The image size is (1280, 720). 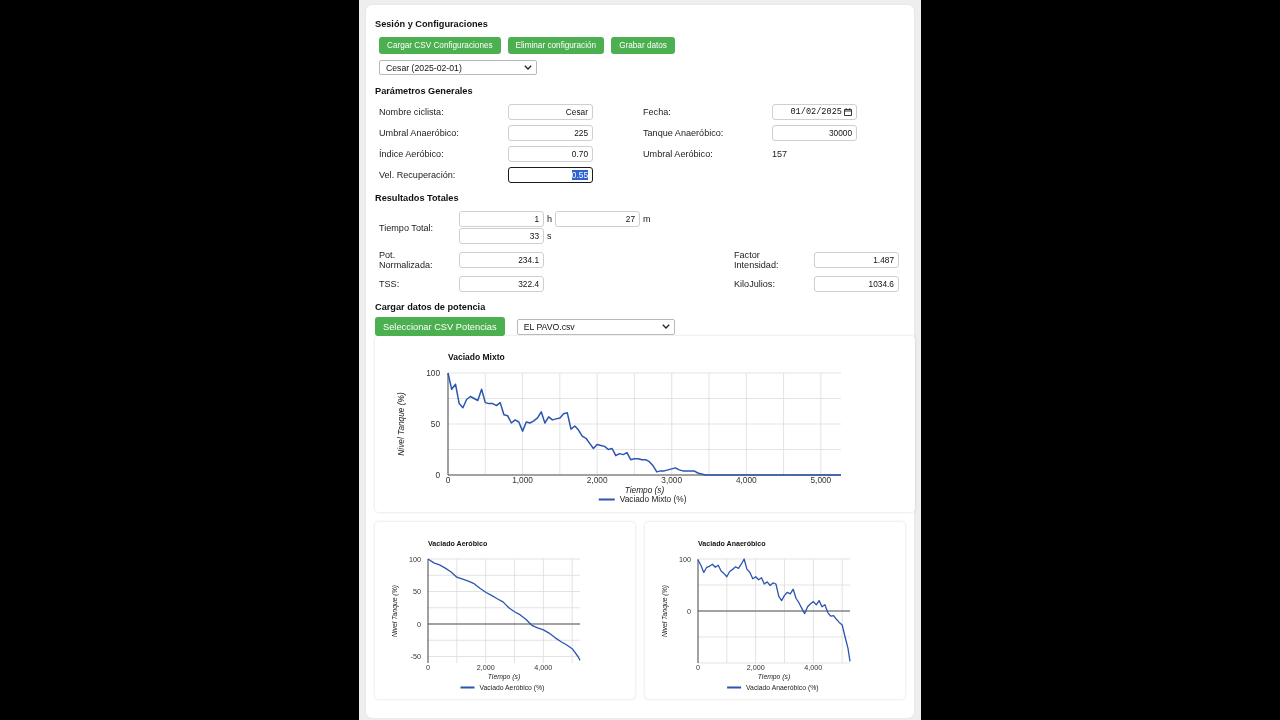 I want to click on section-heading: Sesión y Configuraciones, so click(x=431, y=24).